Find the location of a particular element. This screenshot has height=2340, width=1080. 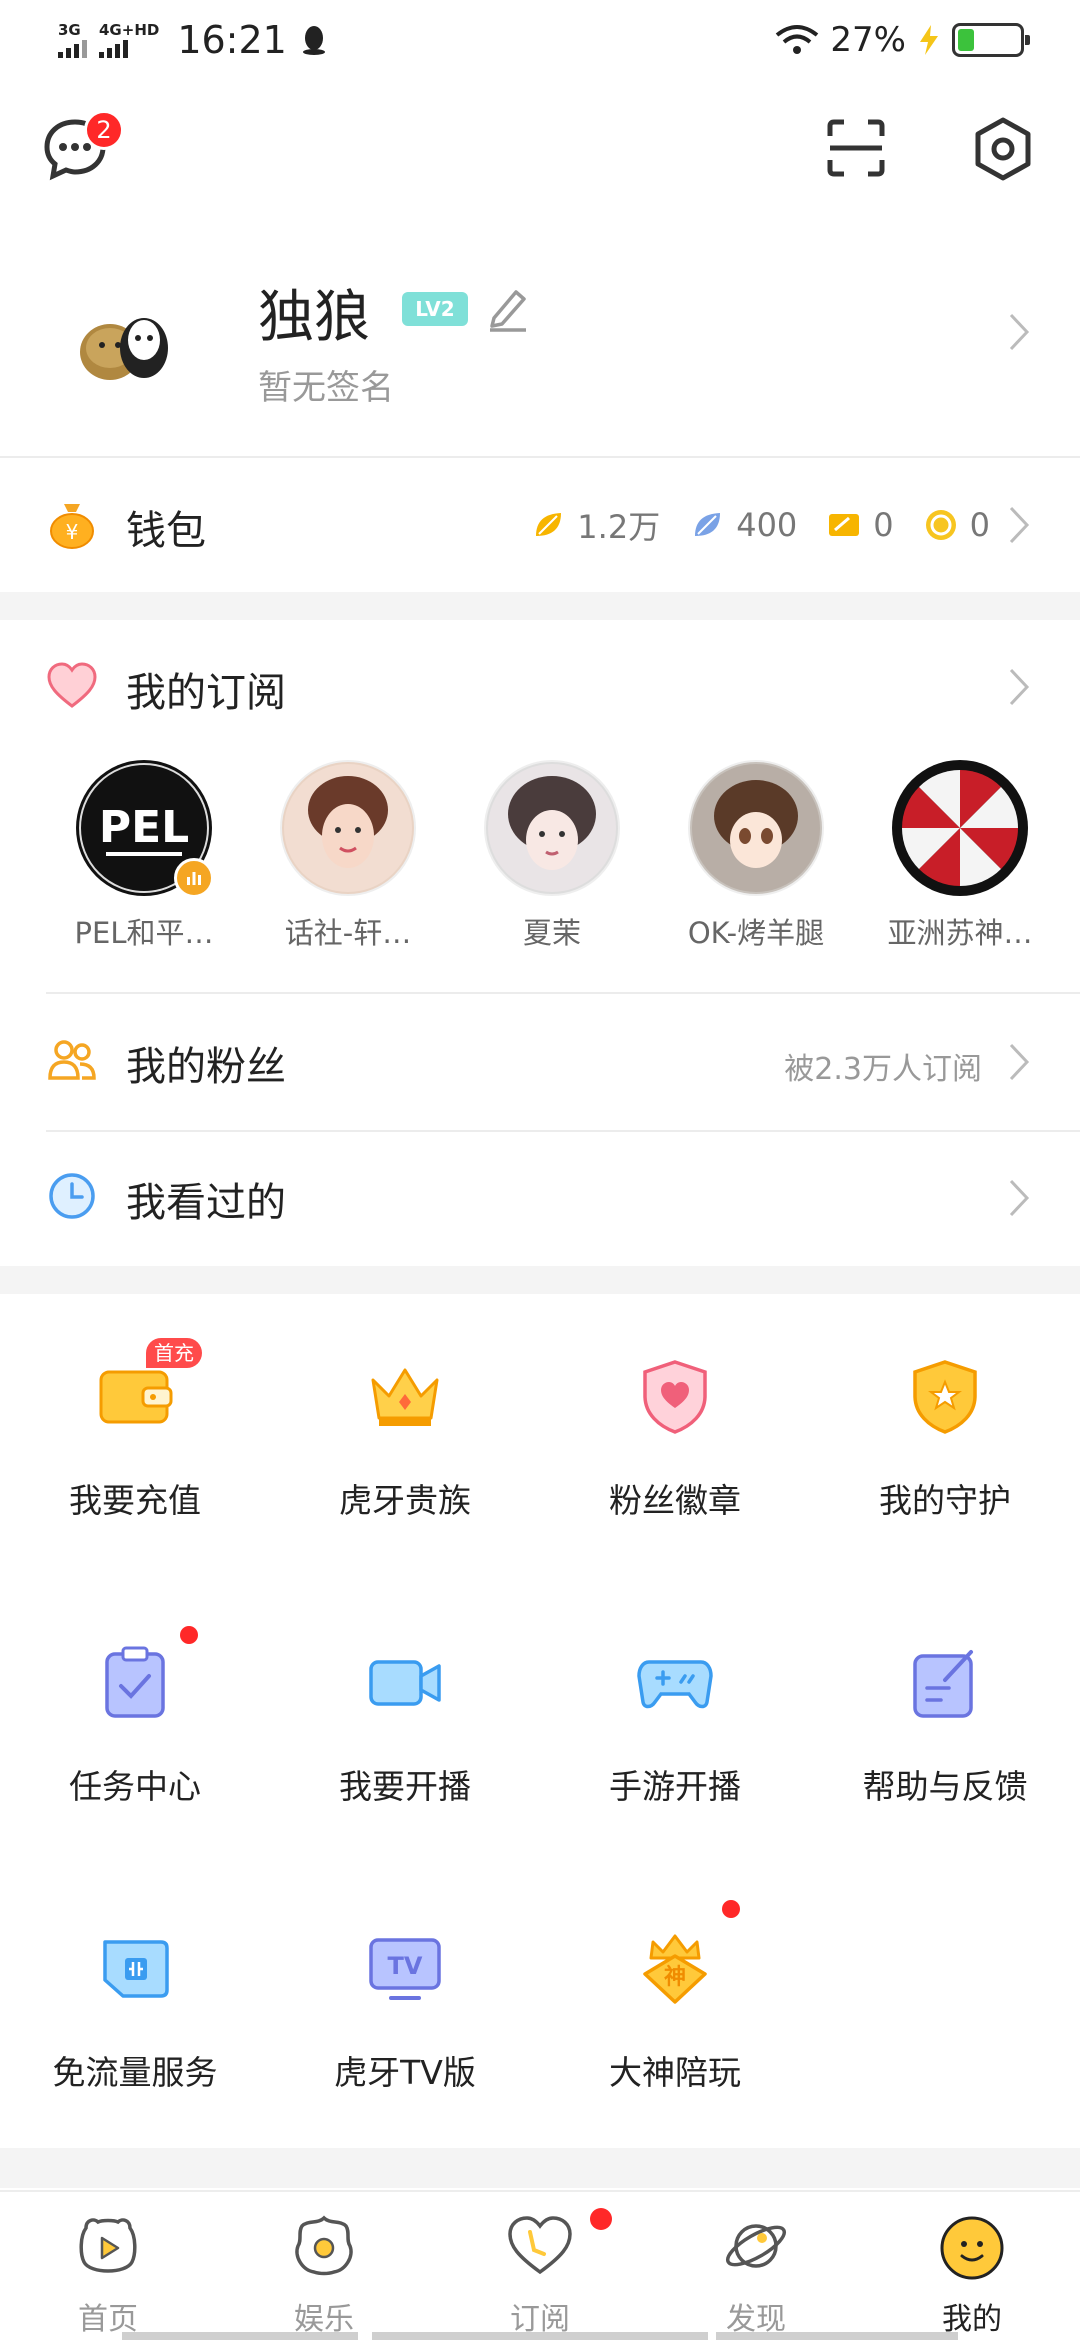

wallet-stat-2: 400 is located at coordinates (767, 525).